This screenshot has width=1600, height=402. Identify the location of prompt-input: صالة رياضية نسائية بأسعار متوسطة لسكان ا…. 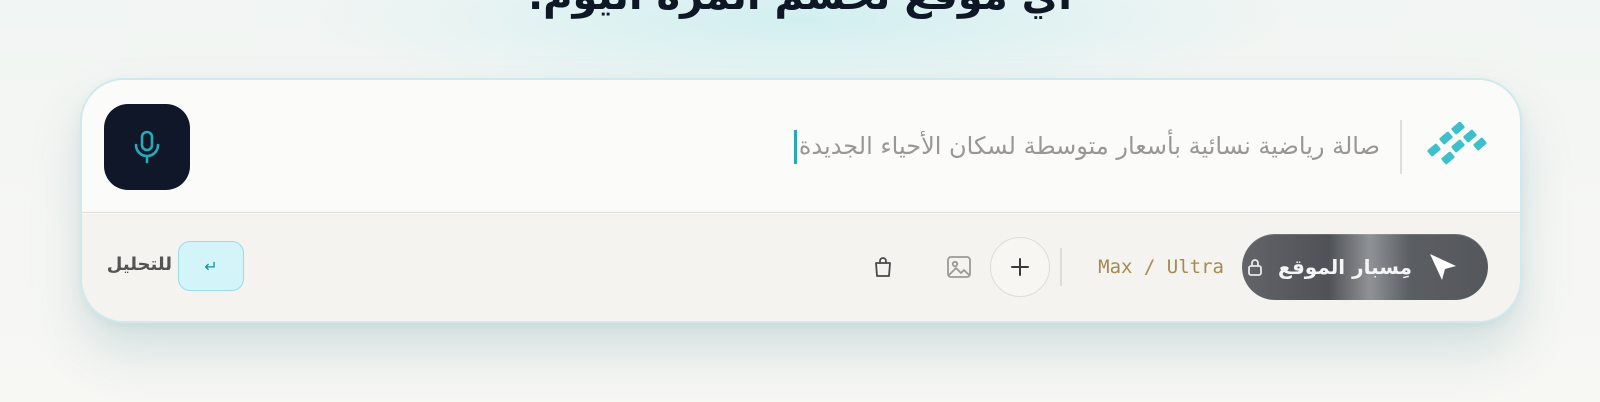
(930, 146).